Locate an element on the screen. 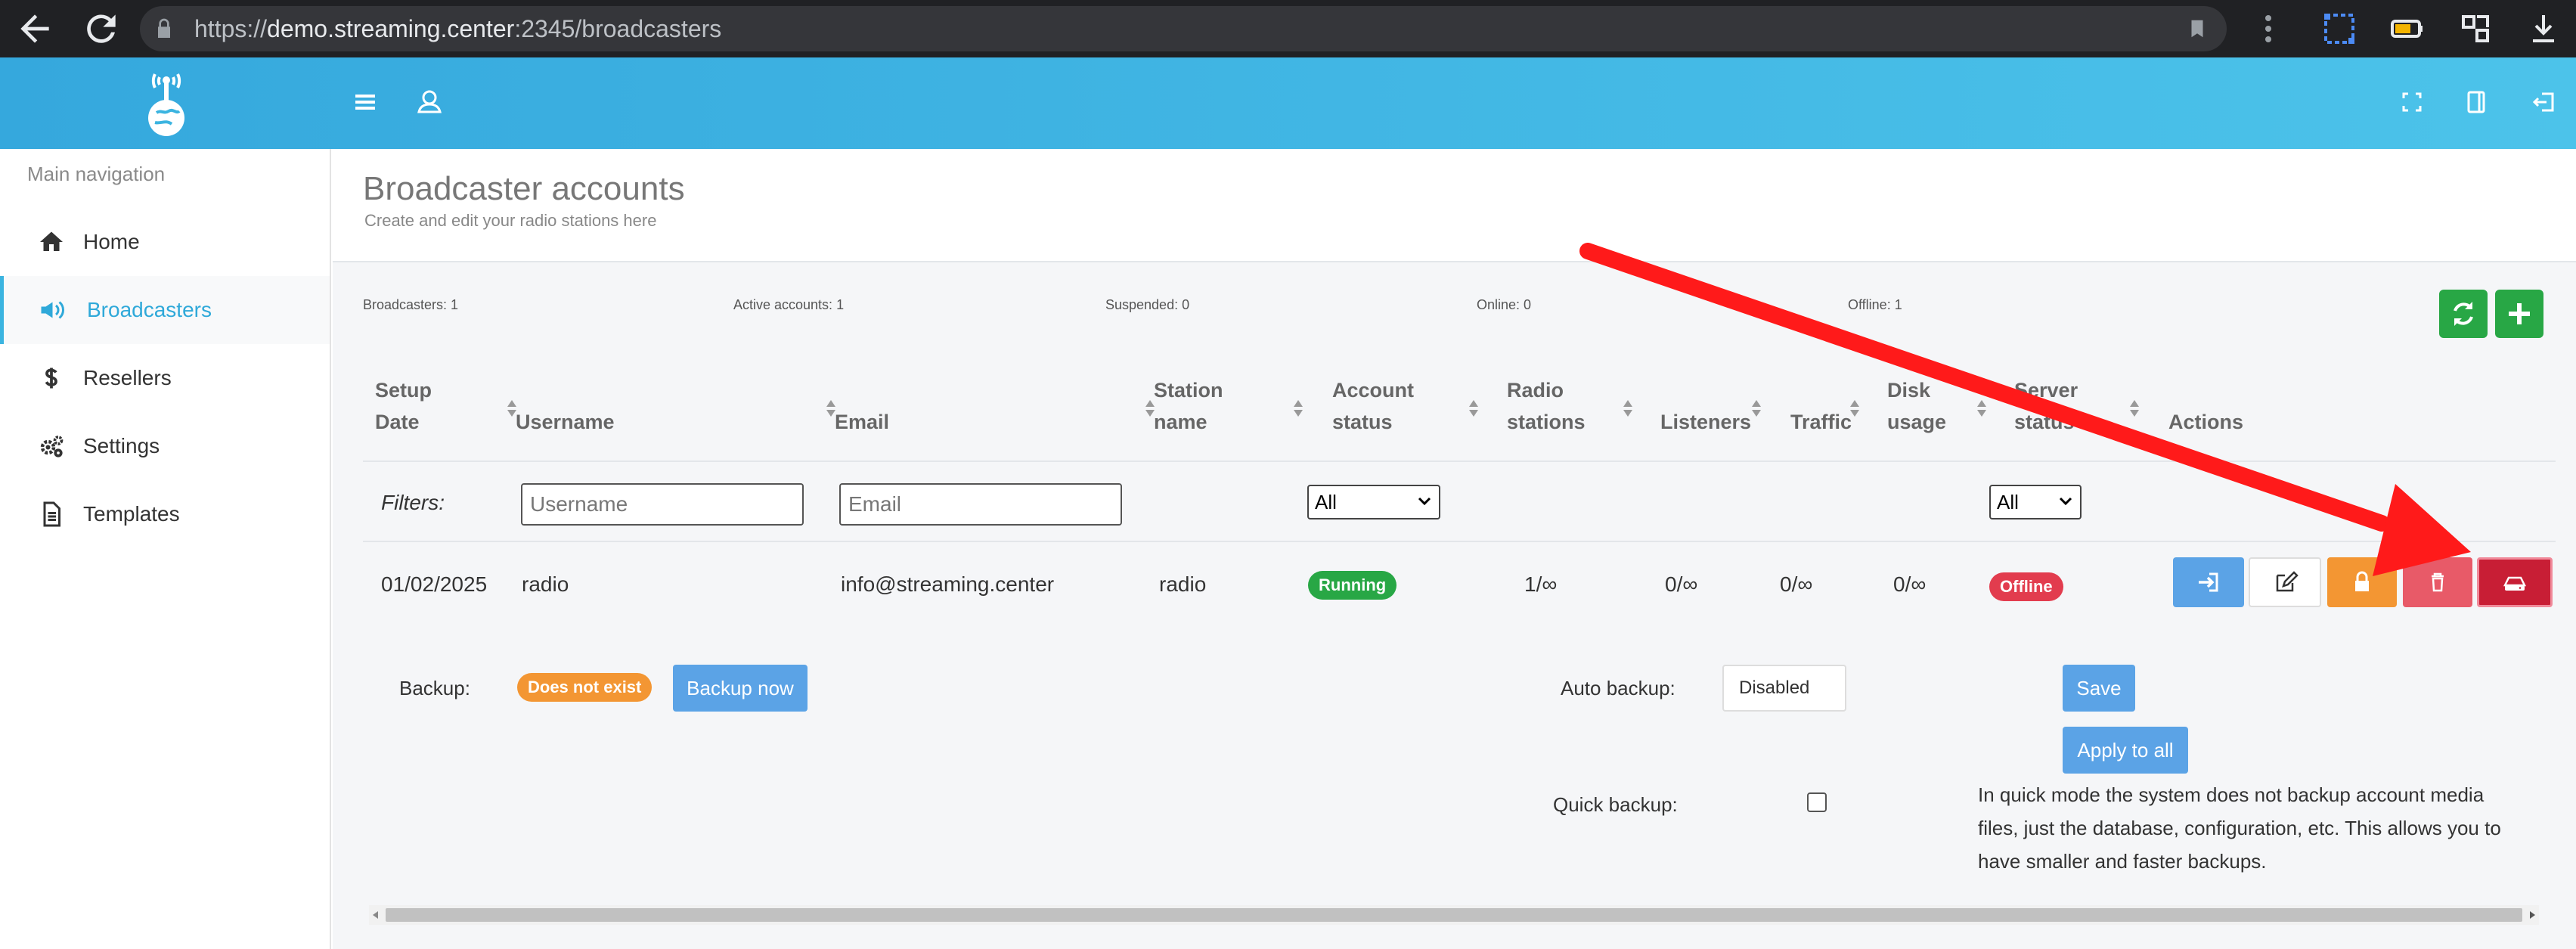 This screenshot has height=949, width=2576. gears-icon is located at coordinates (52, 447).